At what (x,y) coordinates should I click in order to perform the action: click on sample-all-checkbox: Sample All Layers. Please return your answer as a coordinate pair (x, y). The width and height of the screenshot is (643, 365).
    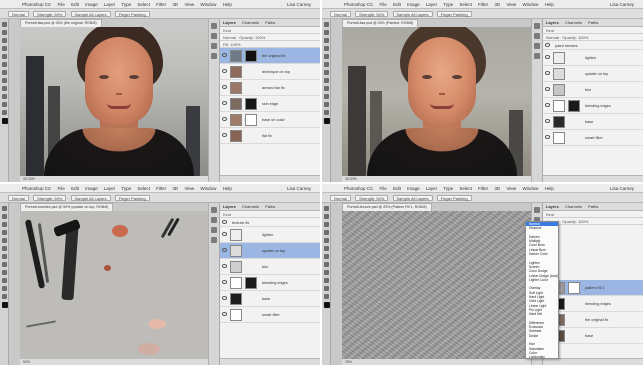
    Looking at the image, I should click on (90, 13).